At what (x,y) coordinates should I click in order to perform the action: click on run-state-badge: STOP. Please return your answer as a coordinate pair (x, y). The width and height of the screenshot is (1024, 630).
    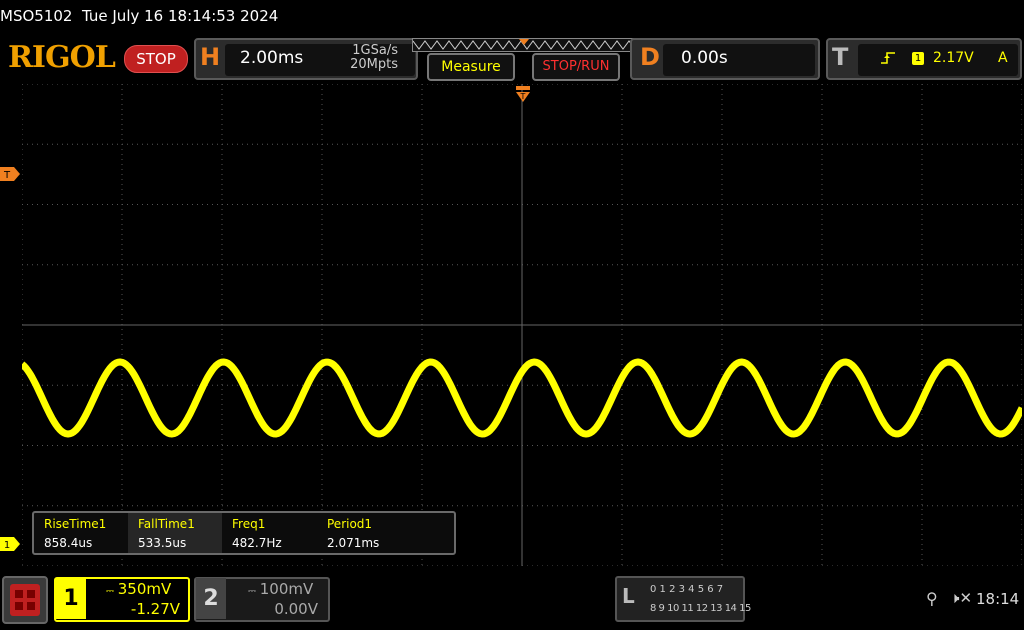
    Looking at the image, I should click on (156, 59).